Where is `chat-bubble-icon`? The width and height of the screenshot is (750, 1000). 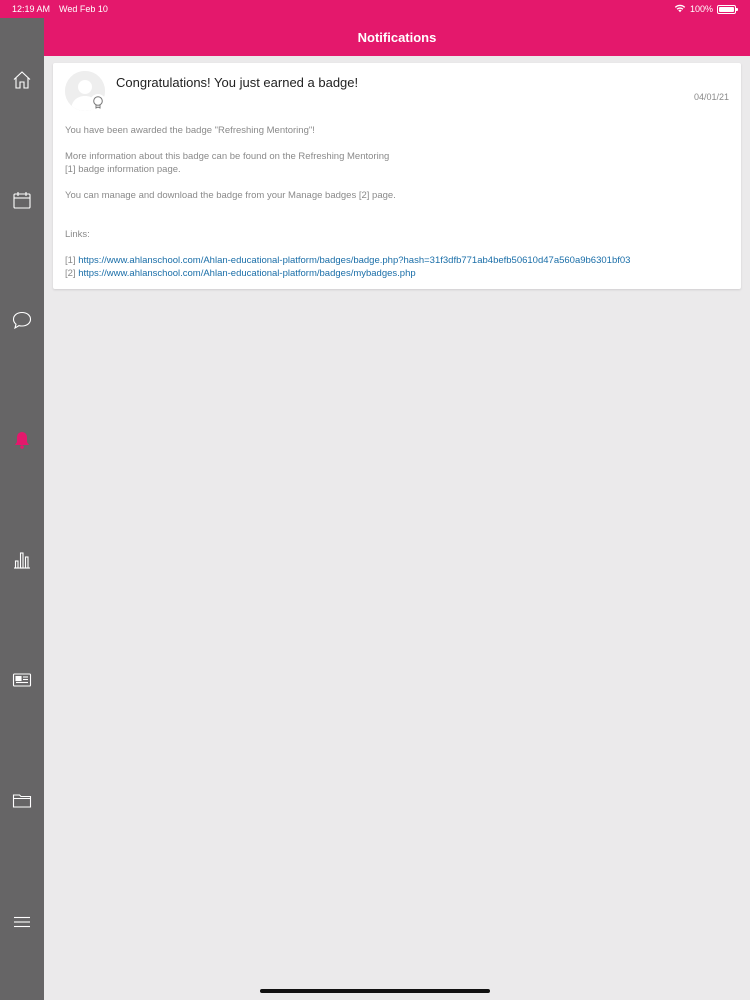 chat-bubble-icon is located at coordinates (22, 320).